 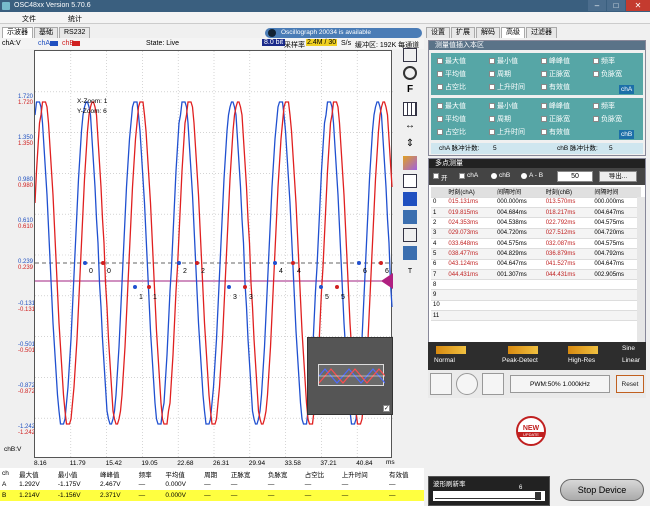 I want to click on ab-radio, so click(x=524, y=176).